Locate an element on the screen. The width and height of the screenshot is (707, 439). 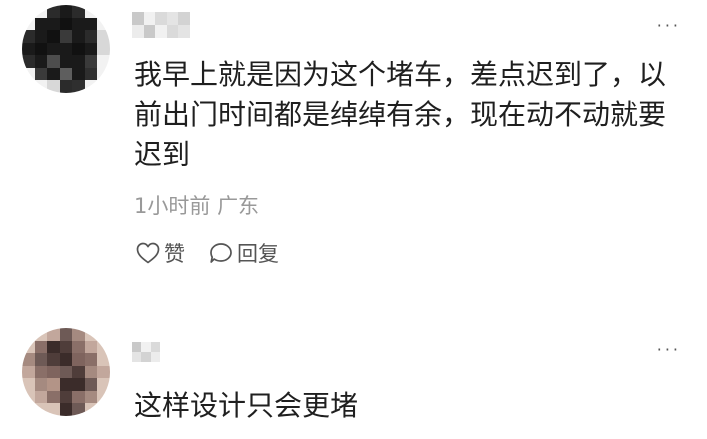
like-label: 赞 is located at coordinates (174, 254).